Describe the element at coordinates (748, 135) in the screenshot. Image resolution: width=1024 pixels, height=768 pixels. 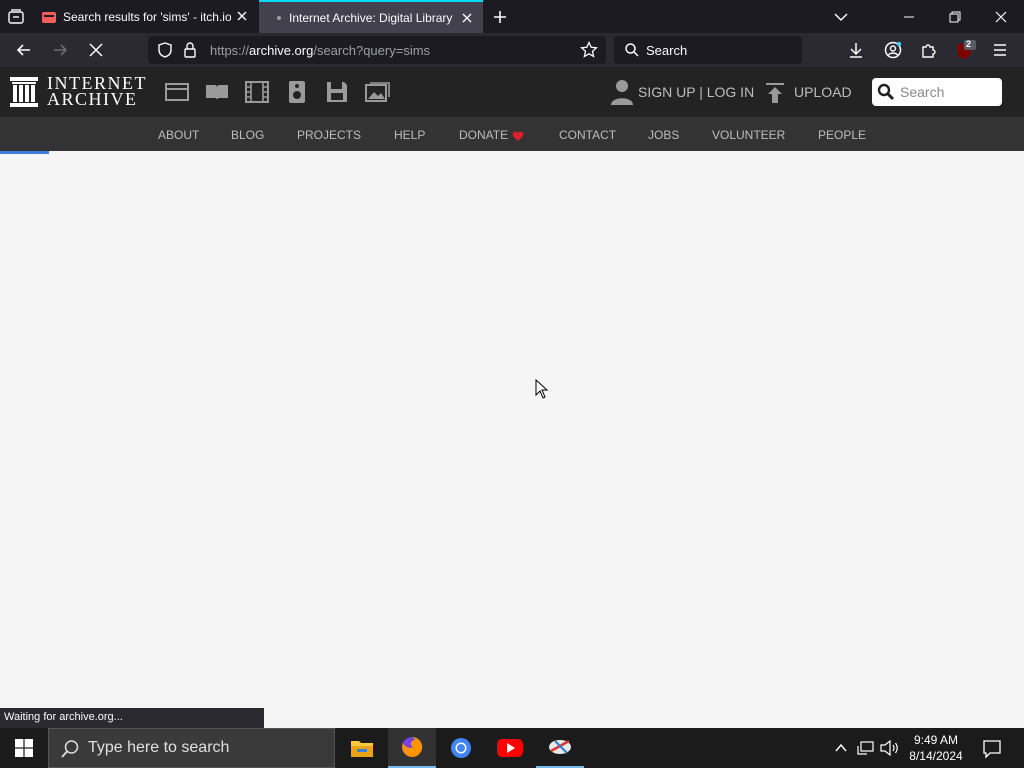
I see `nav-volunteer: VOLUNTEER` at that location.